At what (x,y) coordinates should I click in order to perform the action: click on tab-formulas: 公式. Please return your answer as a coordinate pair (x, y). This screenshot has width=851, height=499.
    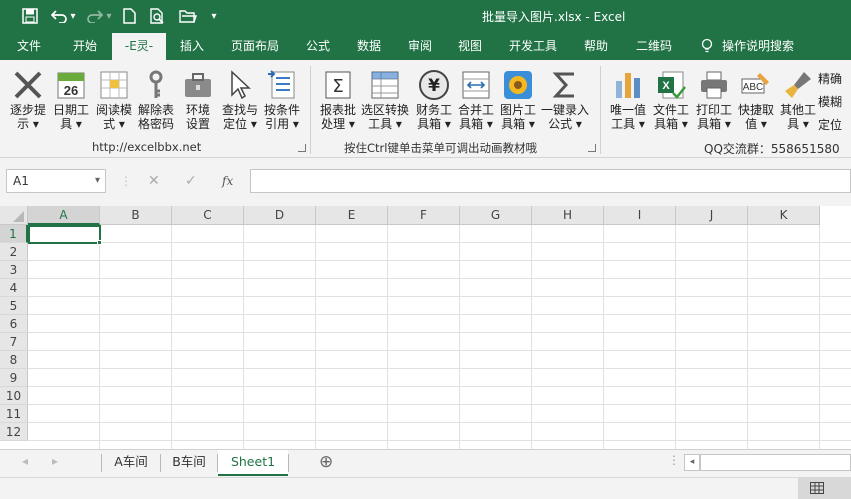
    Looking at the image, I should click on (318, 46).